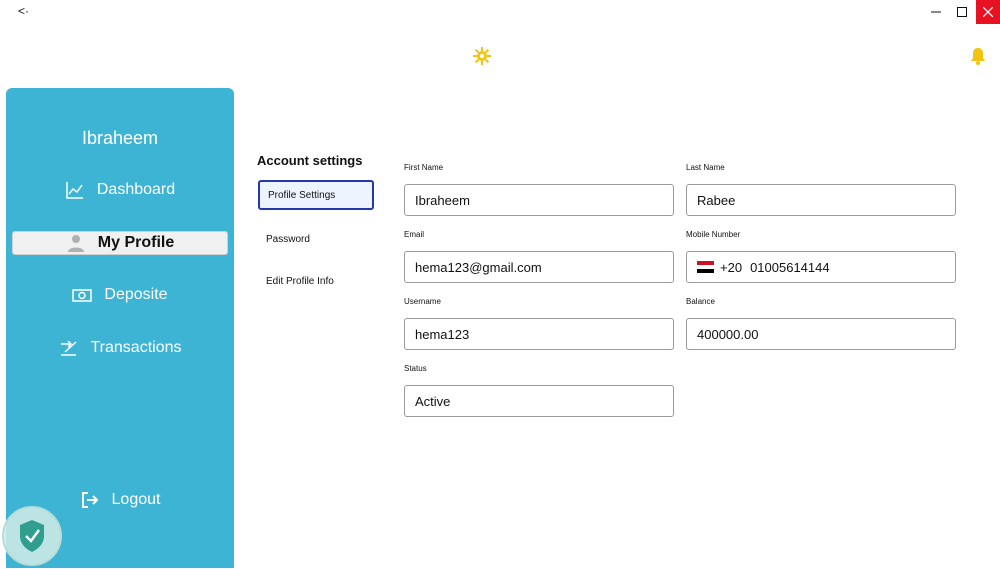 The image size is (1000, 569). I want to click on menu-item-profile-settings: Profile Settings, so click(316, 195).